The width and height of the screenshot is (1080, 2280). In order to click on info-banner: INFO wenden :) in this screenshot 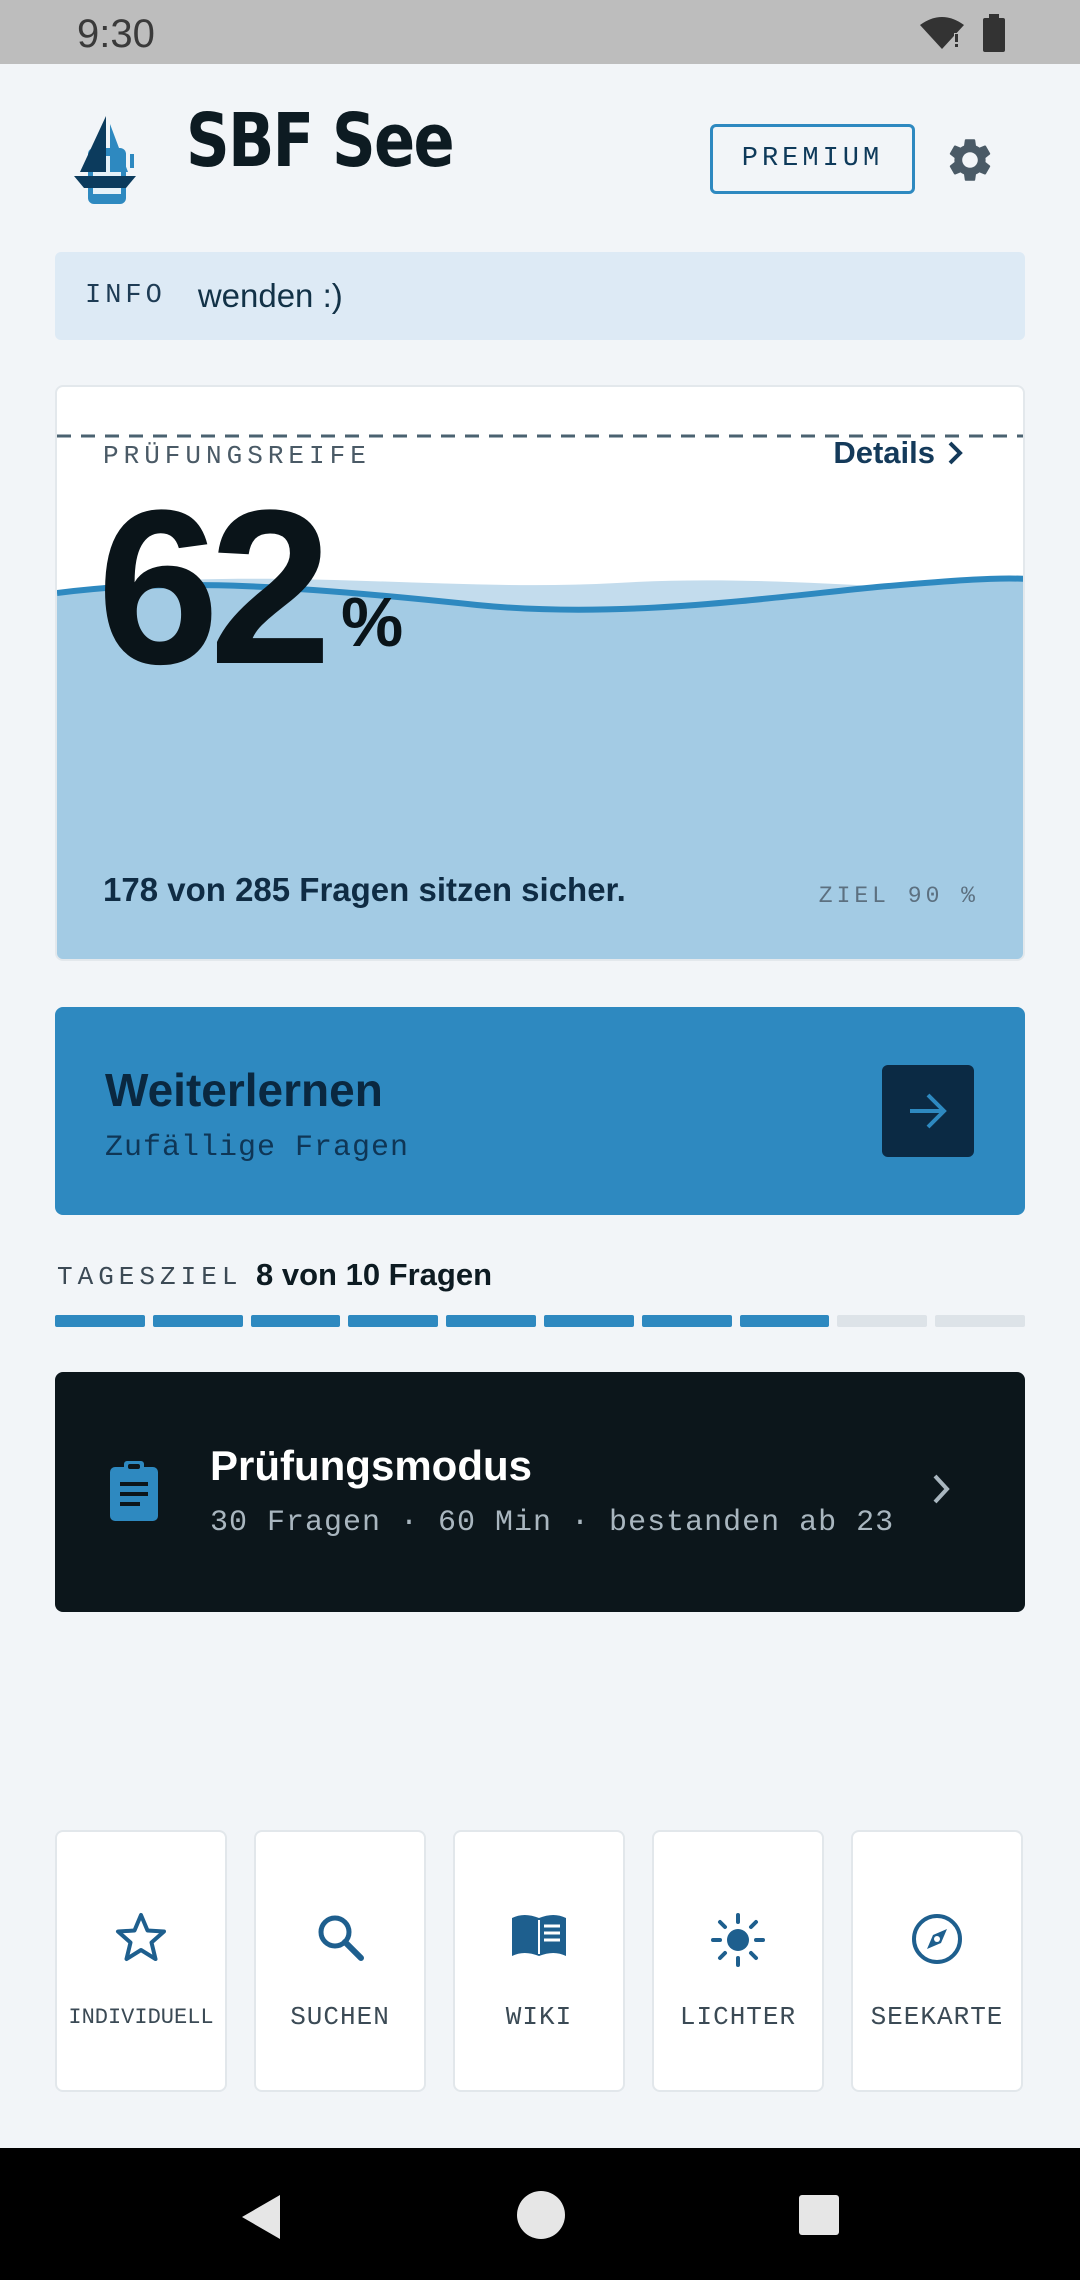, I will do `click(540, 296)`.